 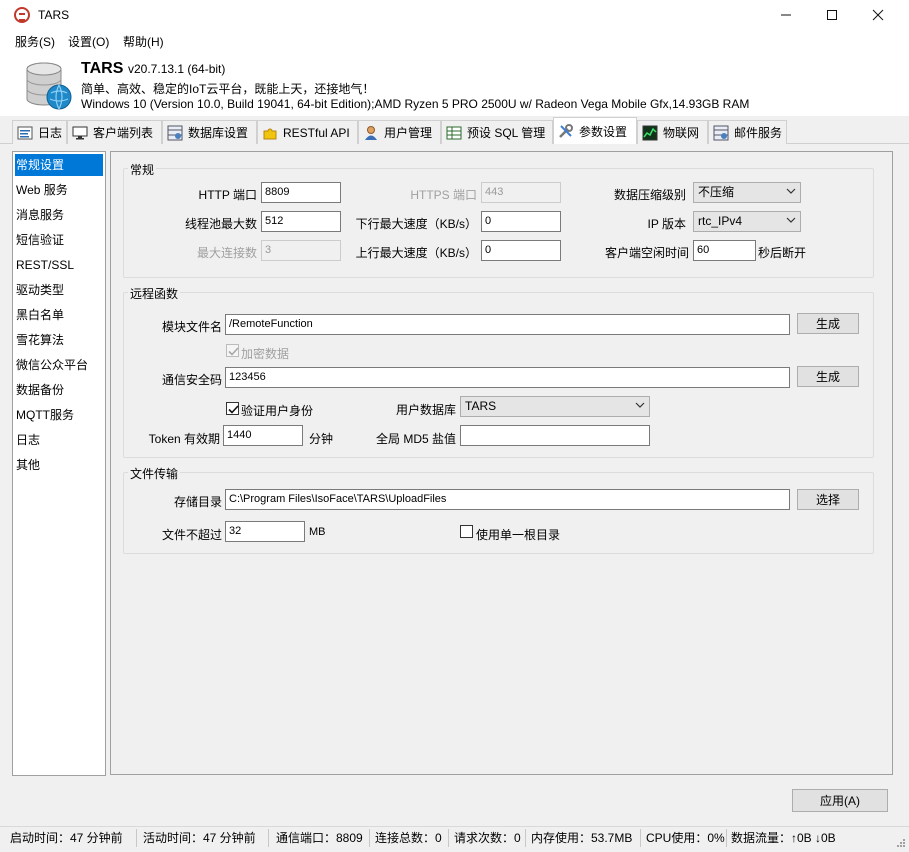 What do you see at coordinates (265, 531) in the screenshot?
I see `file-limit-input: 32` at bounding box center [265, 531].